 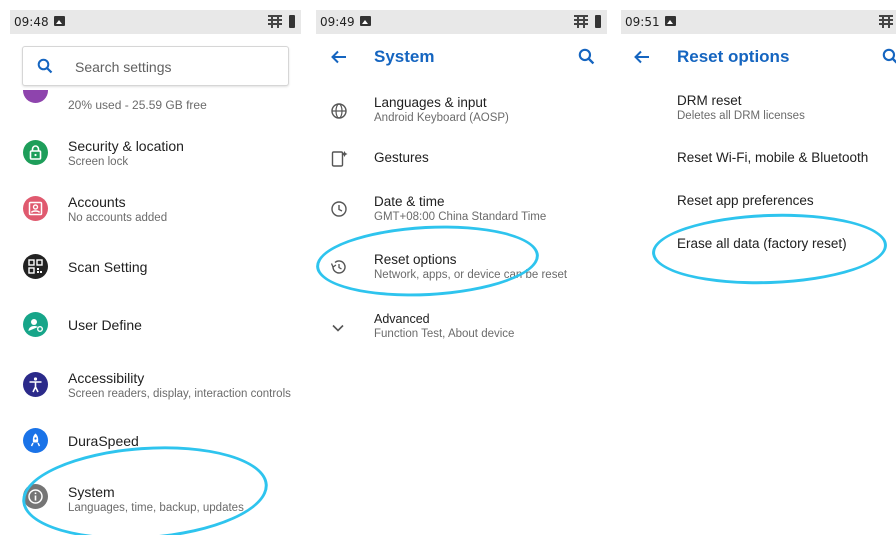 I want to click on settings-item-subtitle: No accounts added, so click(x=118, y=218).